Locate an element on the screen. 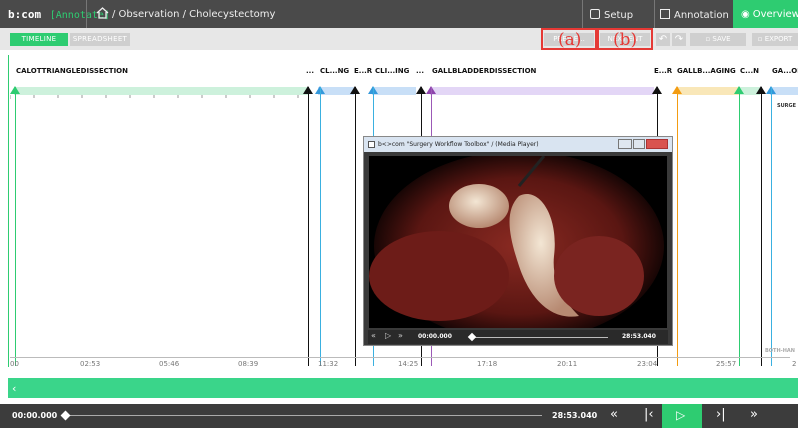 This screenshot has width=798, height=428. phase-label: GALLB...AGING is located at coordinates (706, 71).